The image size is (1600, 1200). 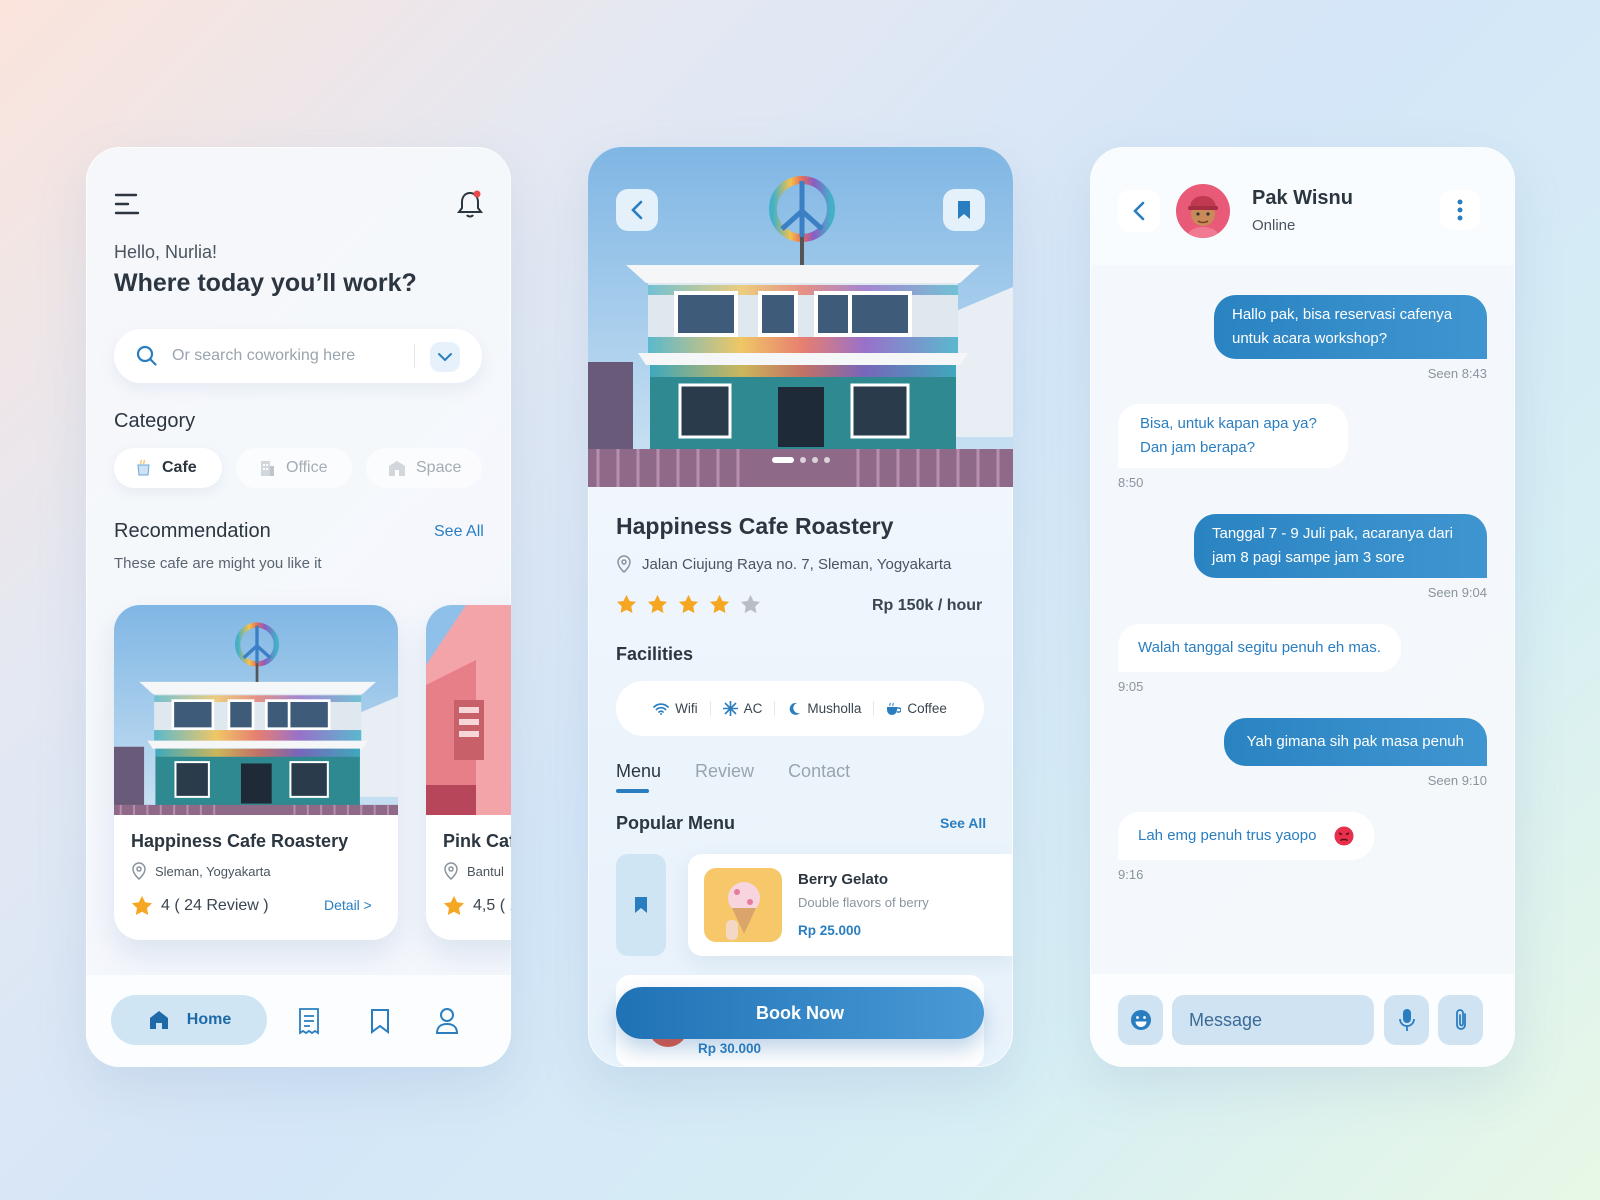 I want to click on card-rating: 4,5 ( 1, so click(x=477, y=905).